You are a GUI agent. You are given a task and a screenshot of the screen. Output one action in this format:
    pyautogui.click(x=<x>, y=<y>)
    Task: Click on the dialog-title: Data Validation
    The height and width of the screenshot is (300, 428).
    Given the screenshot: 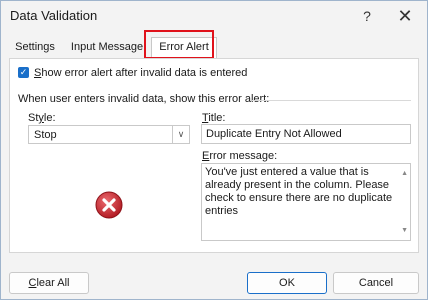 What is the action you would take?
    pyautogui.click(x=54, y=15)
    